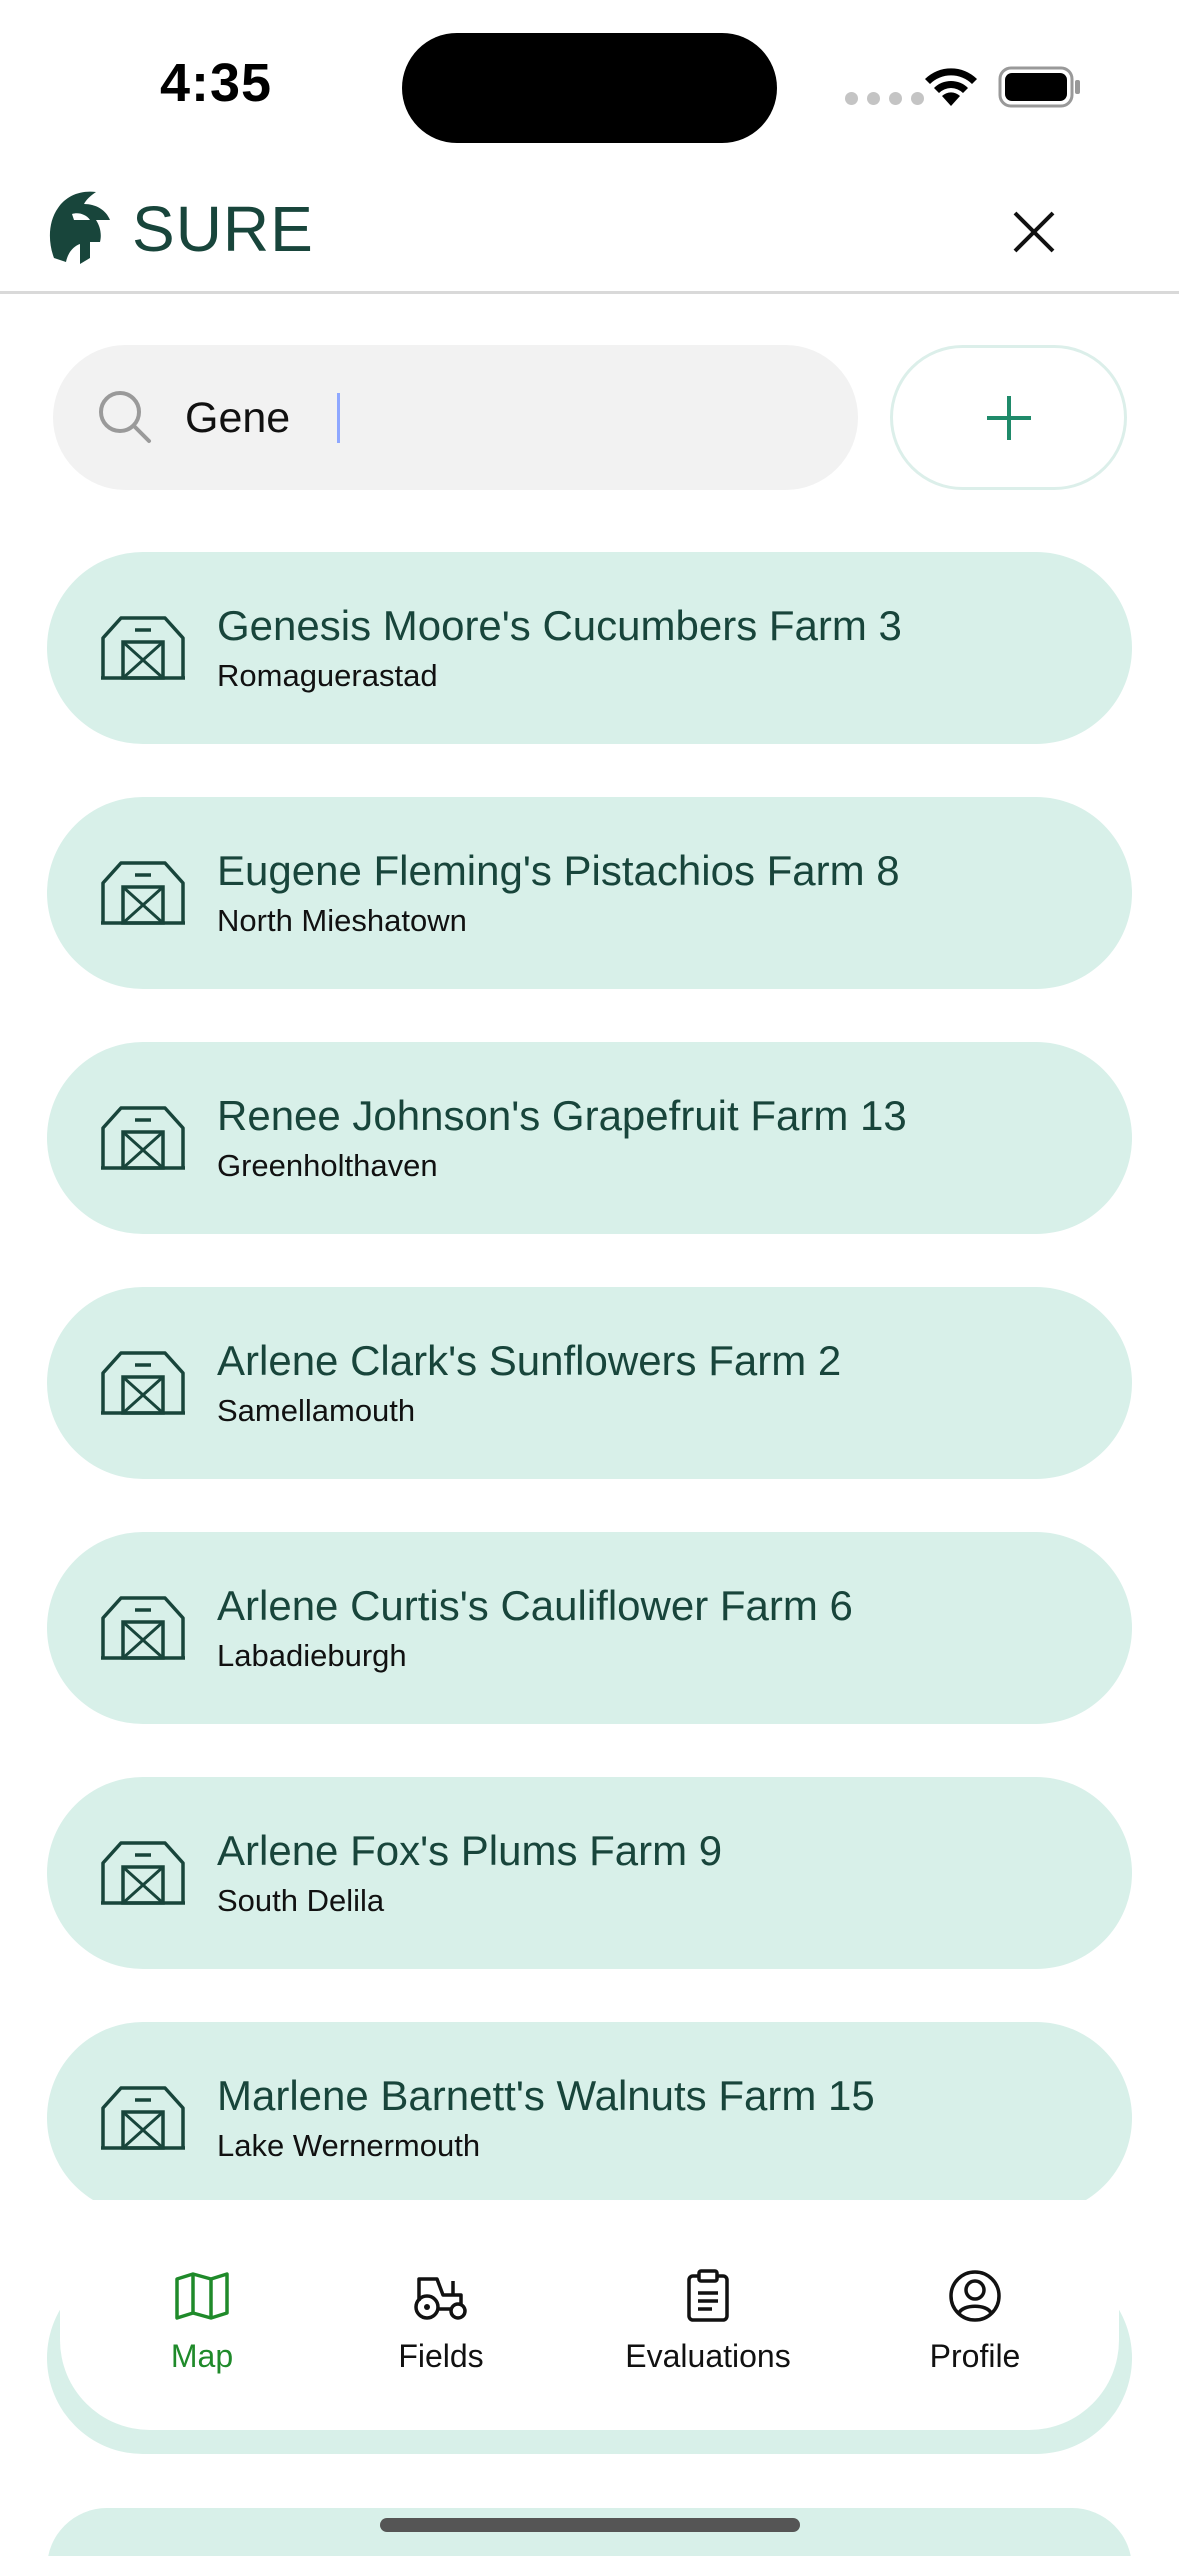  I want to click on farm-name: Genesis Moore's Cucumbers Farm 3, so click(559, 625).